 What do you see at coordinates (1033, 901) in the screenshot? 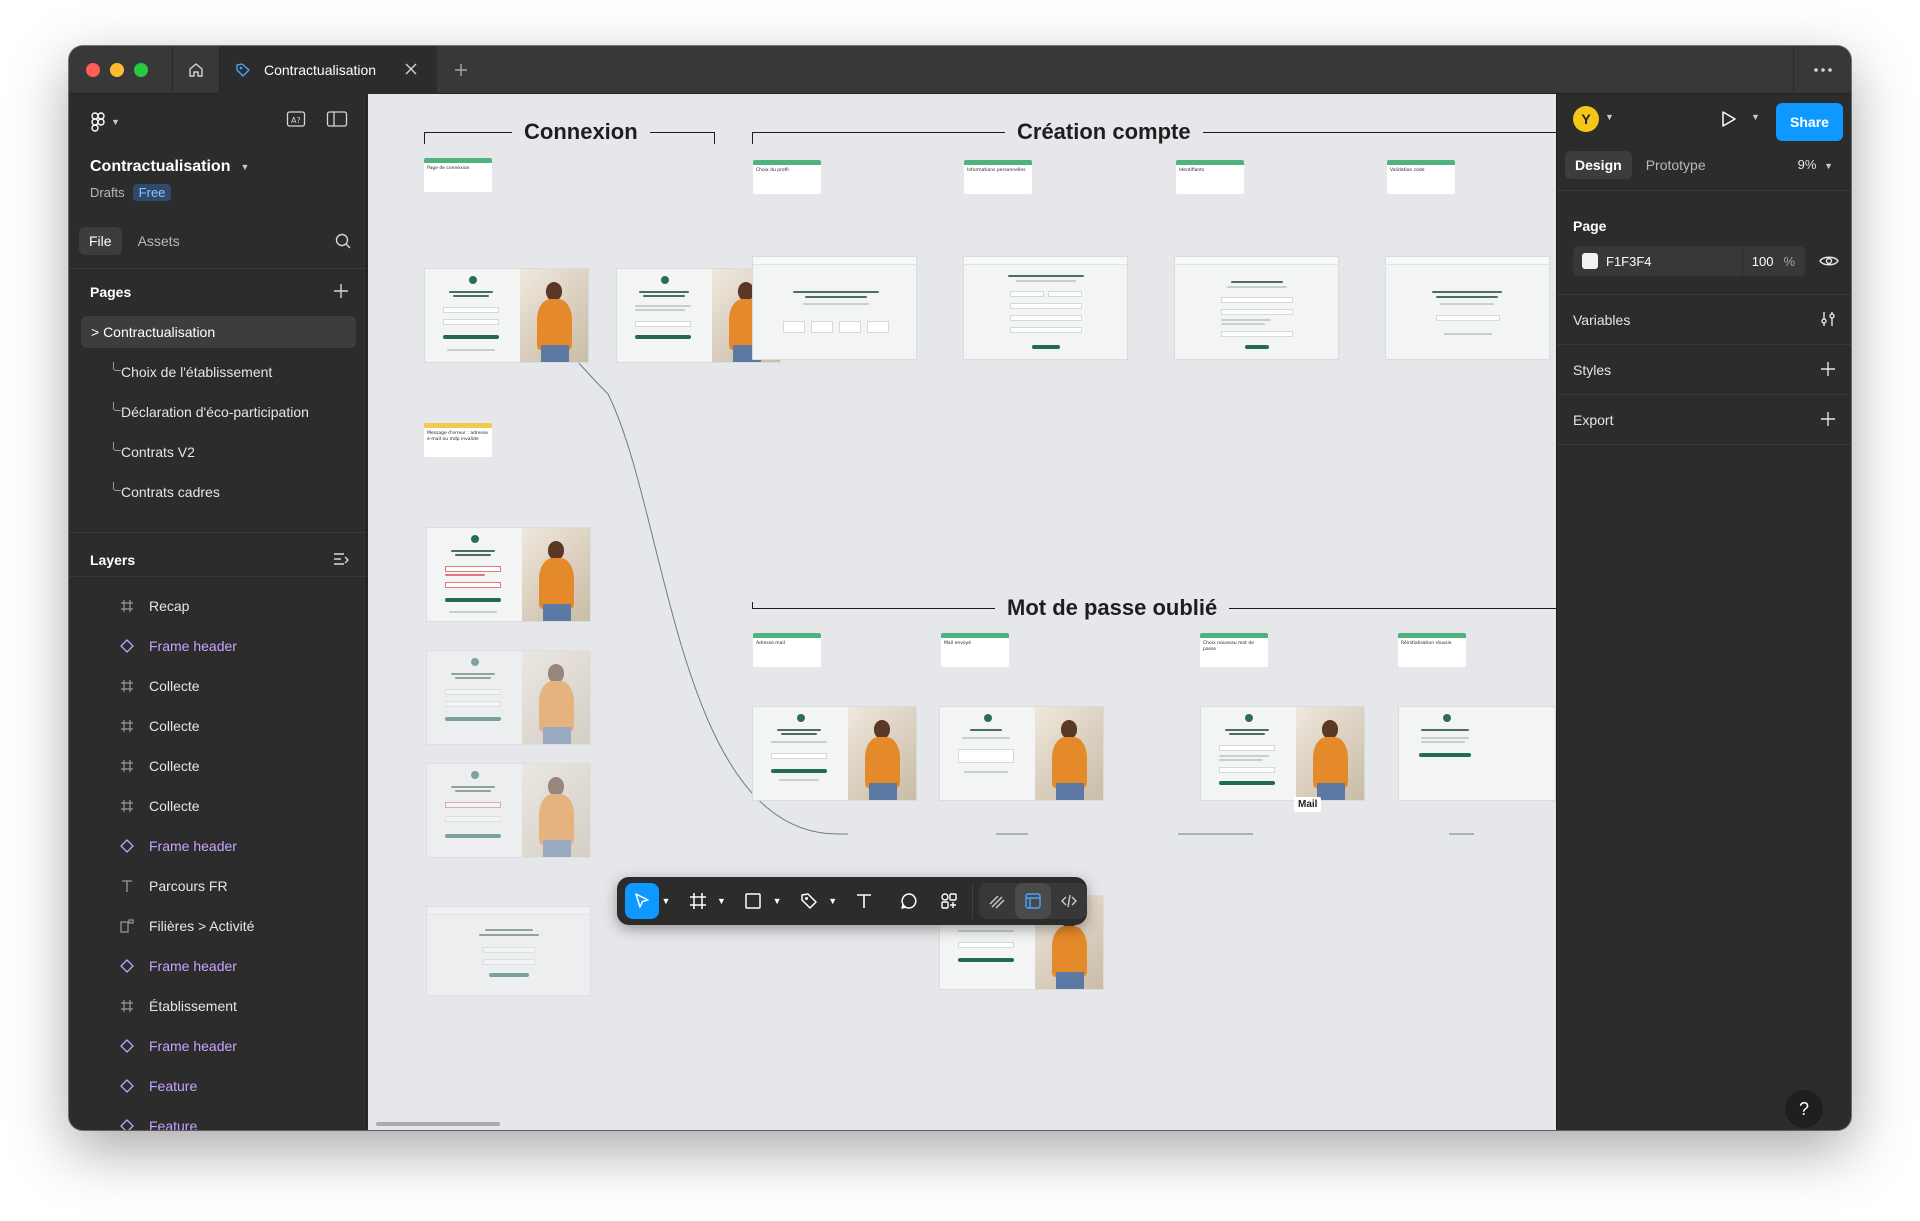
I see `design-mode-button` at bounding box center [1033, 901].